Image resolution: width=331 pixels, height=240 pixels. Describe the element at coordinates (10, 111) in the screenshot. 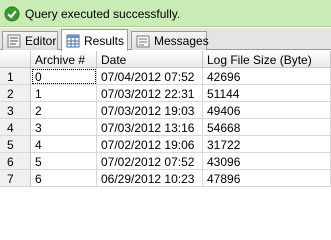

I see `row-number: 3` at that location.